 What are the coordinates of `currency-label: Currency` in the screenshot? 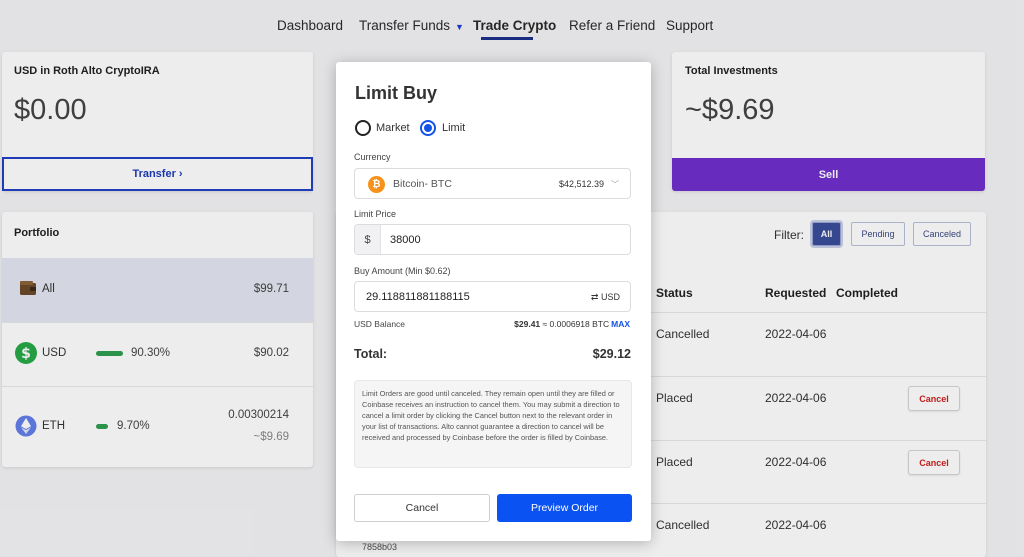 It's located at (372, 157).